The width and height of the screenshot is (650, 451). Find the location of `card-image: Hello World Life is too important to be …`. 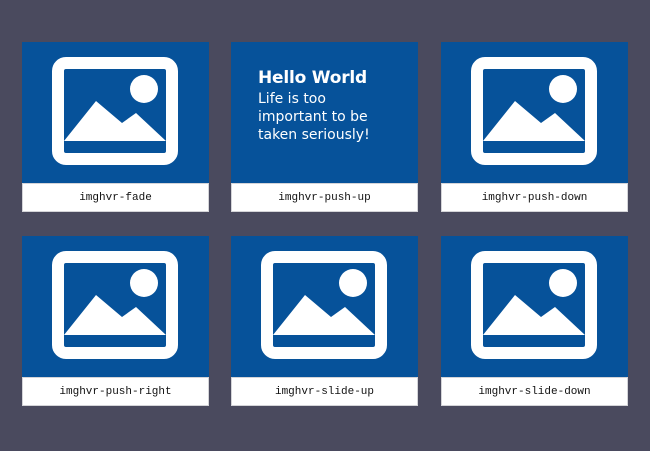

card-image: Hello World Life is too important to be … is located at coordinates (324, 112).